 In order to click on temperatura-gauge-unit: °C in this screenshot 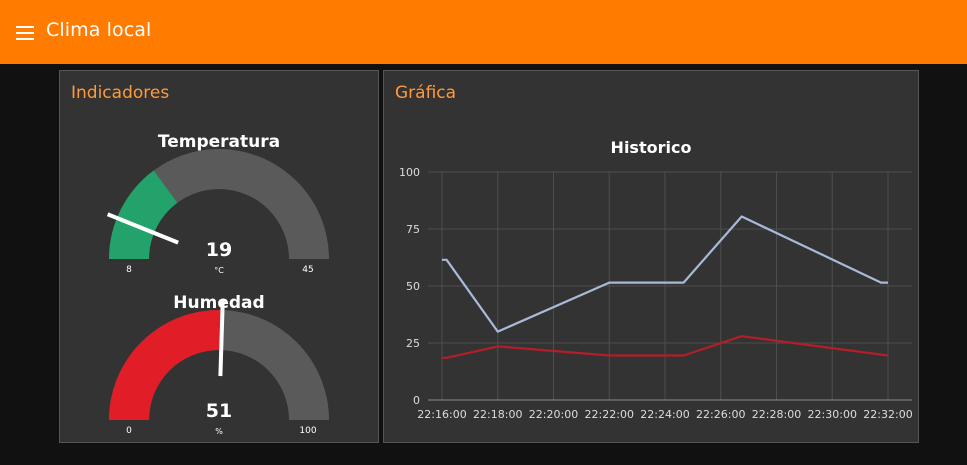, I will do `click(219, 270)`.